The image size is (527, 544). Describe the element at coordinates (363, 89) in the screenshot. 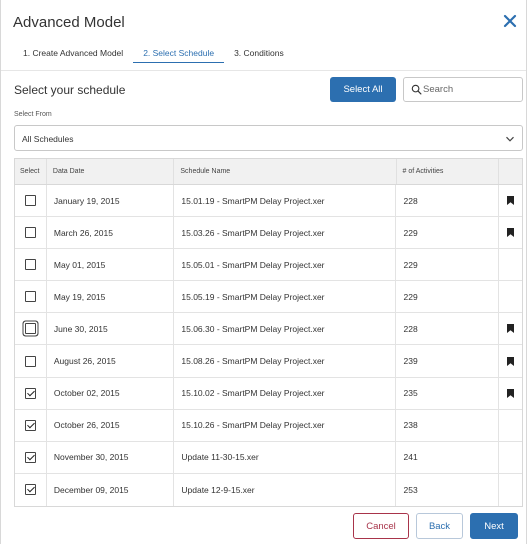

I see `select-all-button: Select All` at that location.